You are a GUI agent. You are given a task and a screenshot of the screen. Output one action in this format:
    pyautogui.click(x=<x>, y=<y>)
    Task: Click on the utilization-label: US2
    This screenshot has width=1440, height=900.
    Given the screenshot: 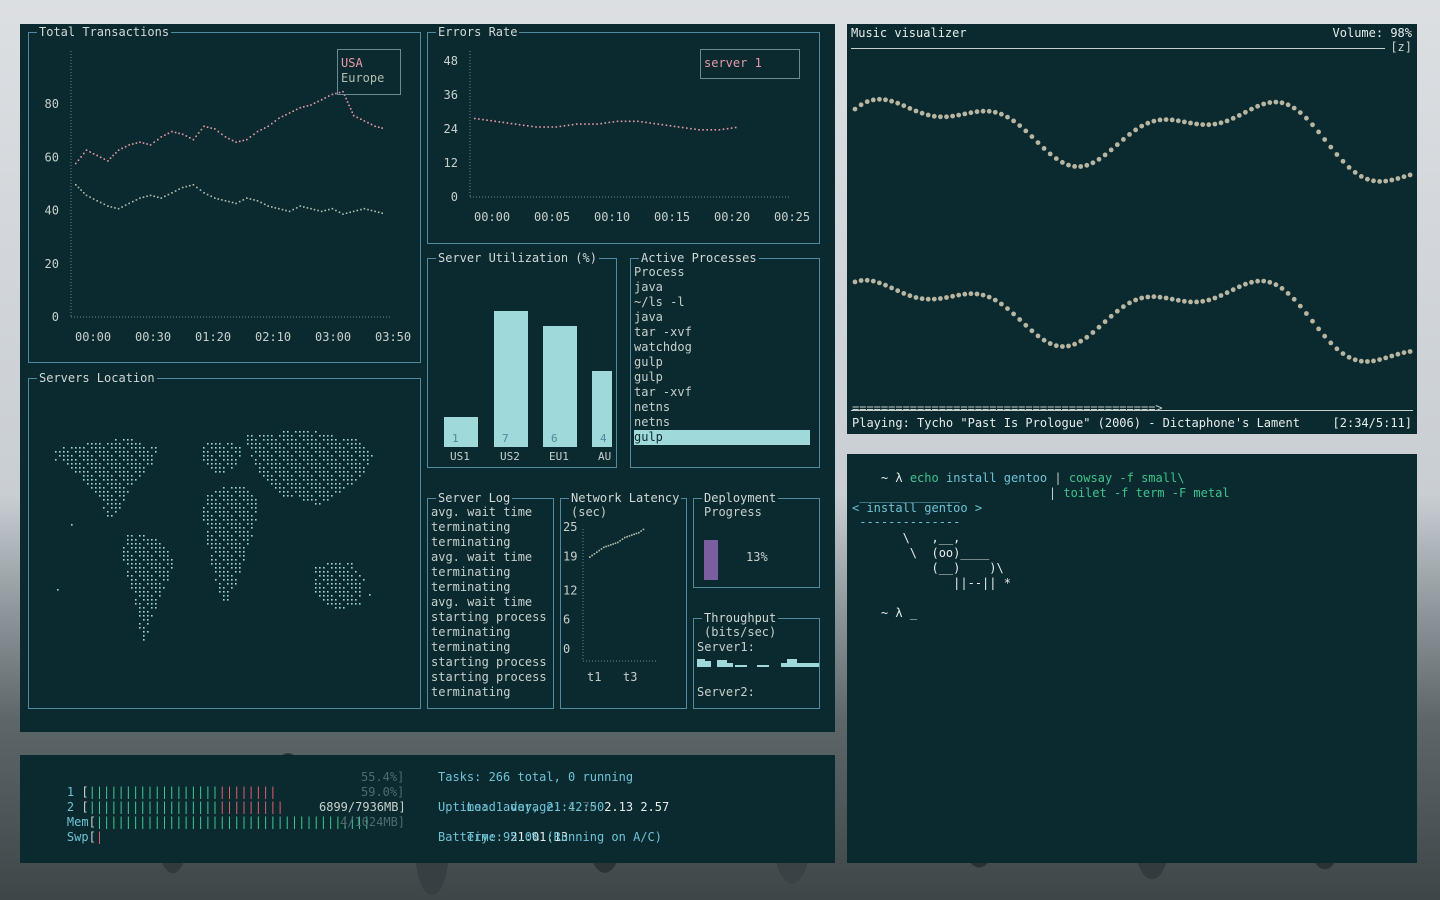 What is the action you would take?
    pyautogui.click(x=510, y=456)
    